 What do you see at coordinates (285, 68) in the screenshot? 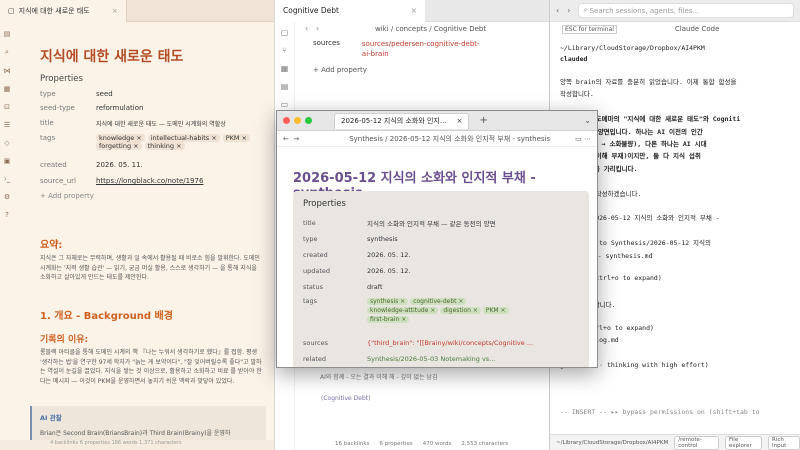
I see `grid-icon: ▦` at bounding box center [285, 68].